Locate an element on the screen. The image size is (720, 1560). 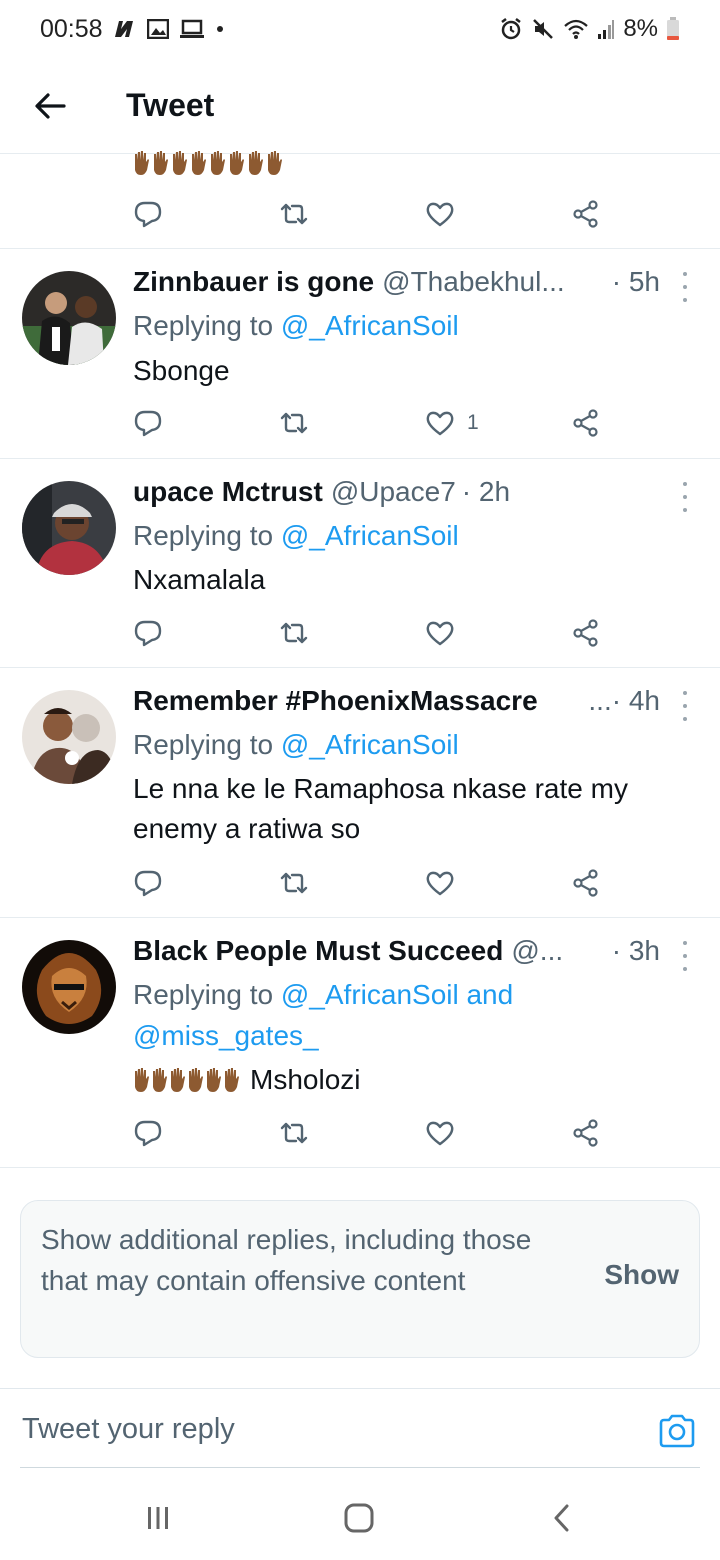
netflix-icon is located at coordinates (125, 29).